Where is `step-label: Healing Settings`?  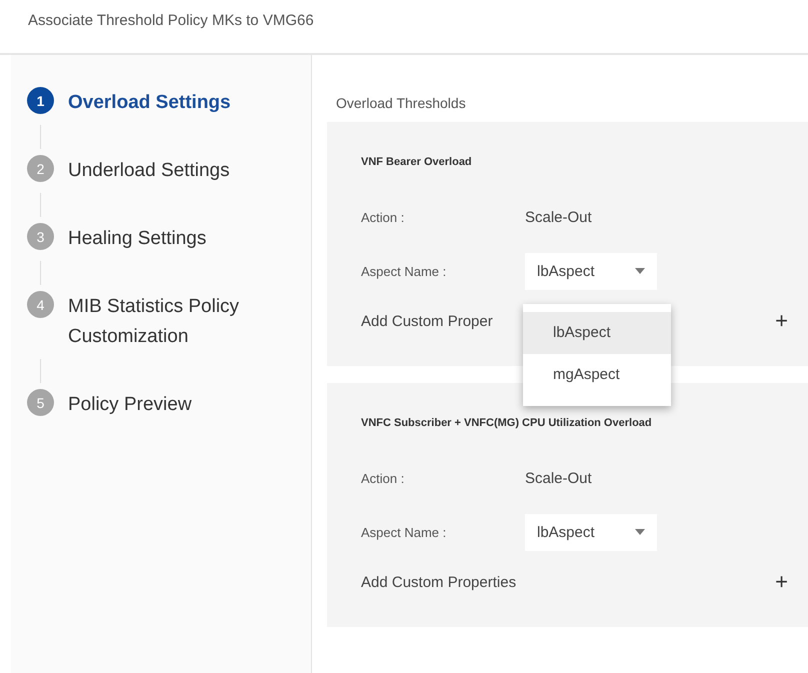 step-label: Healing Settings is located at coordinates (175, 239).